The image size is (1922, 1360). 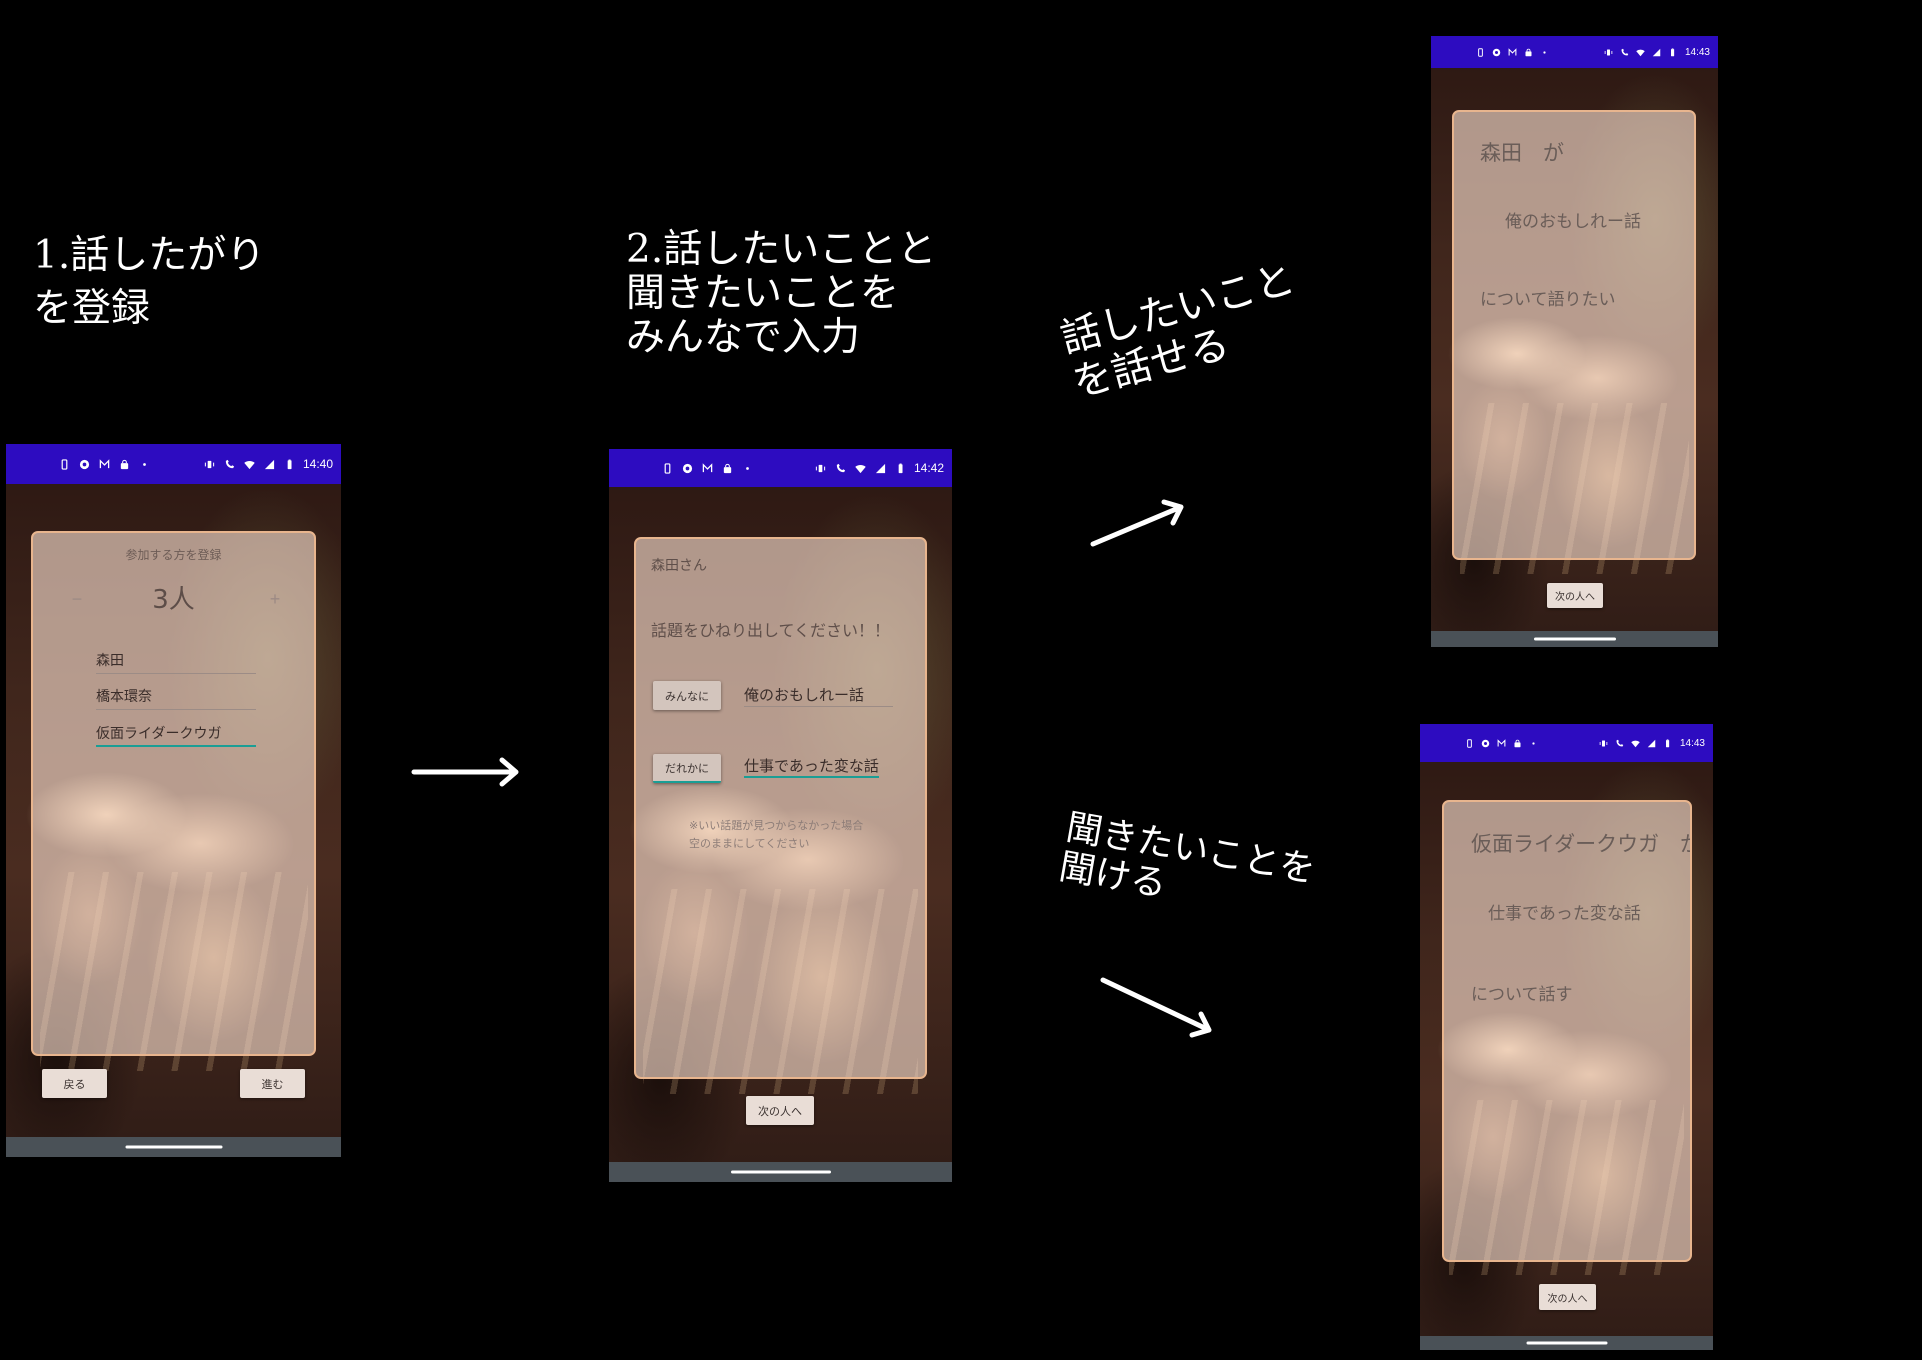 What do you see at coordinates (776, 825) in the screenshot?
I see `hint-note-line1: ※いい話題が見つからなかった場合` at bounding box center [776, 825].